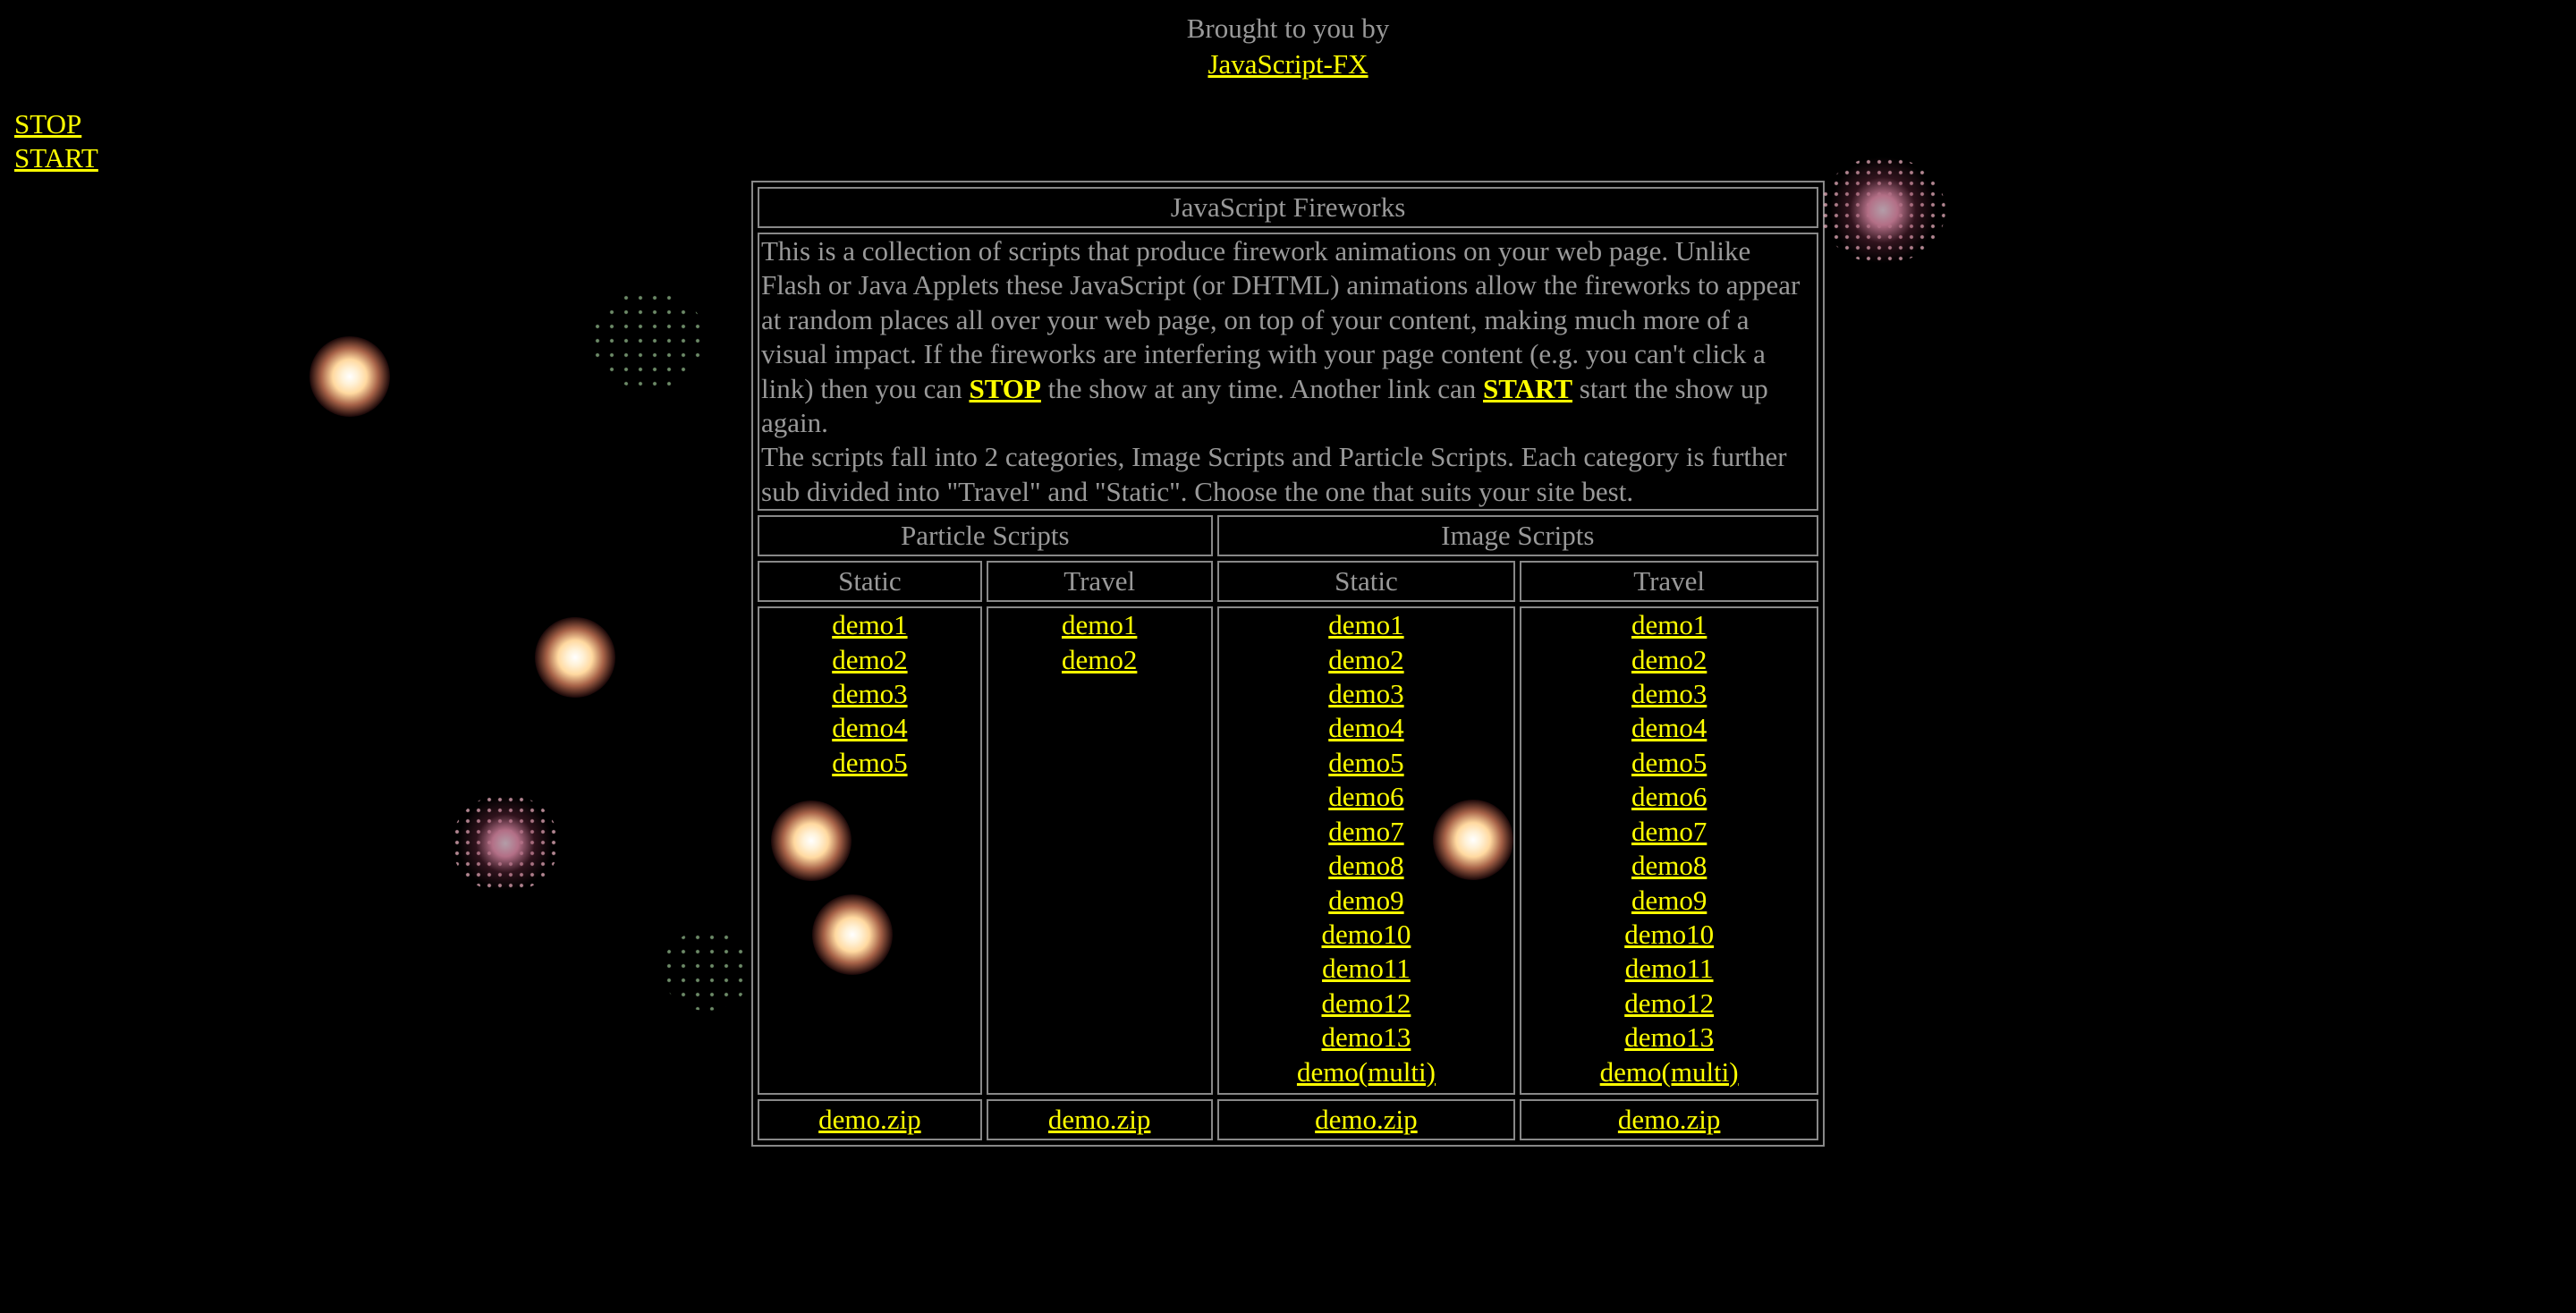 The height and width of the screenshot is (1313, 2576). I want to click on image-travel-demo-link: demo13, so click(1669, 1038).